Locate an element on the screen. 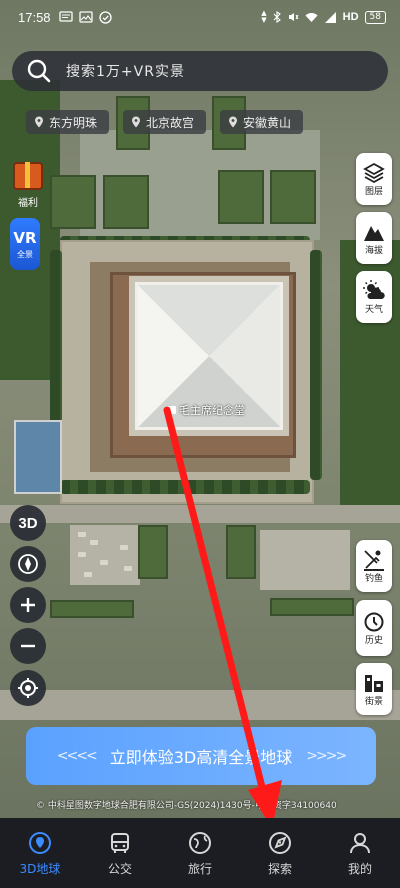 The height and width of the screenshot is (888, 400). zoom-in-button is located at coordinates (28, 605).